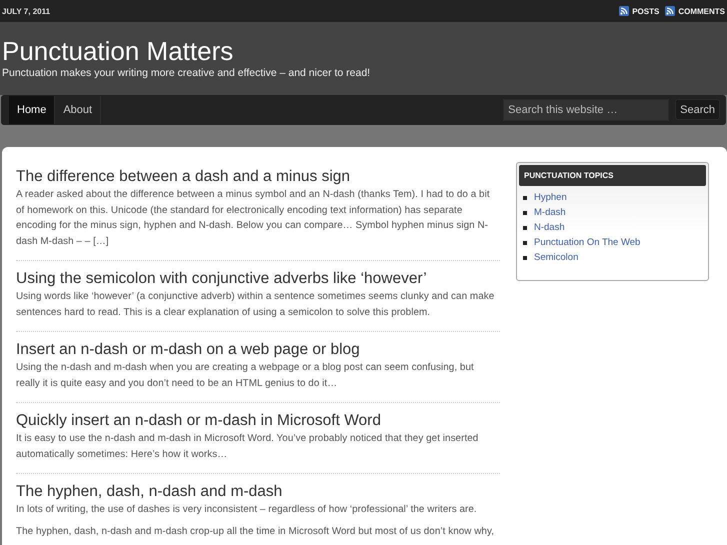  What do you see at coordinates (253, 218) in the screenshot?
I see `post-excerpt: A reader asked about the difference between a minus symbol and an N-dash (thanks Tem). I had to do a bit of homework on this. Unicode (the standard for electronically encoding text information) has separate encoding for the minus sign, hyphen and N-dash. Below you can compare… Symbol hyphen minus sign N-dash M-dash – – […]` at bounding box center [253, 218].